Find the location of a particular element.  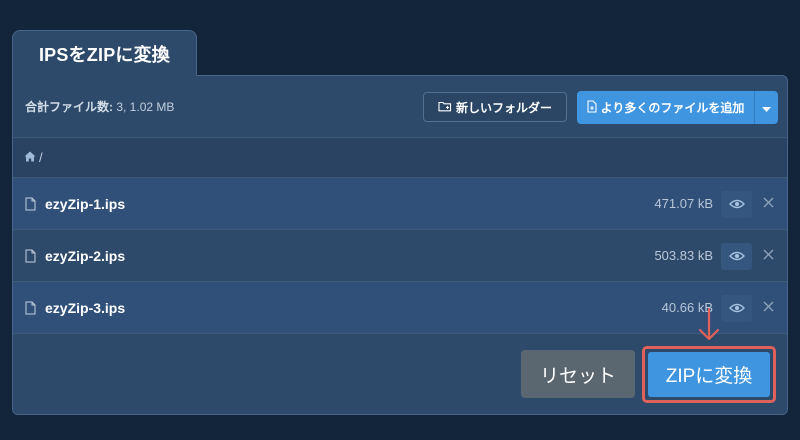

file-summary: 合計ファイル数: 3, 1.02 MB is located at coordinates (99, 106).